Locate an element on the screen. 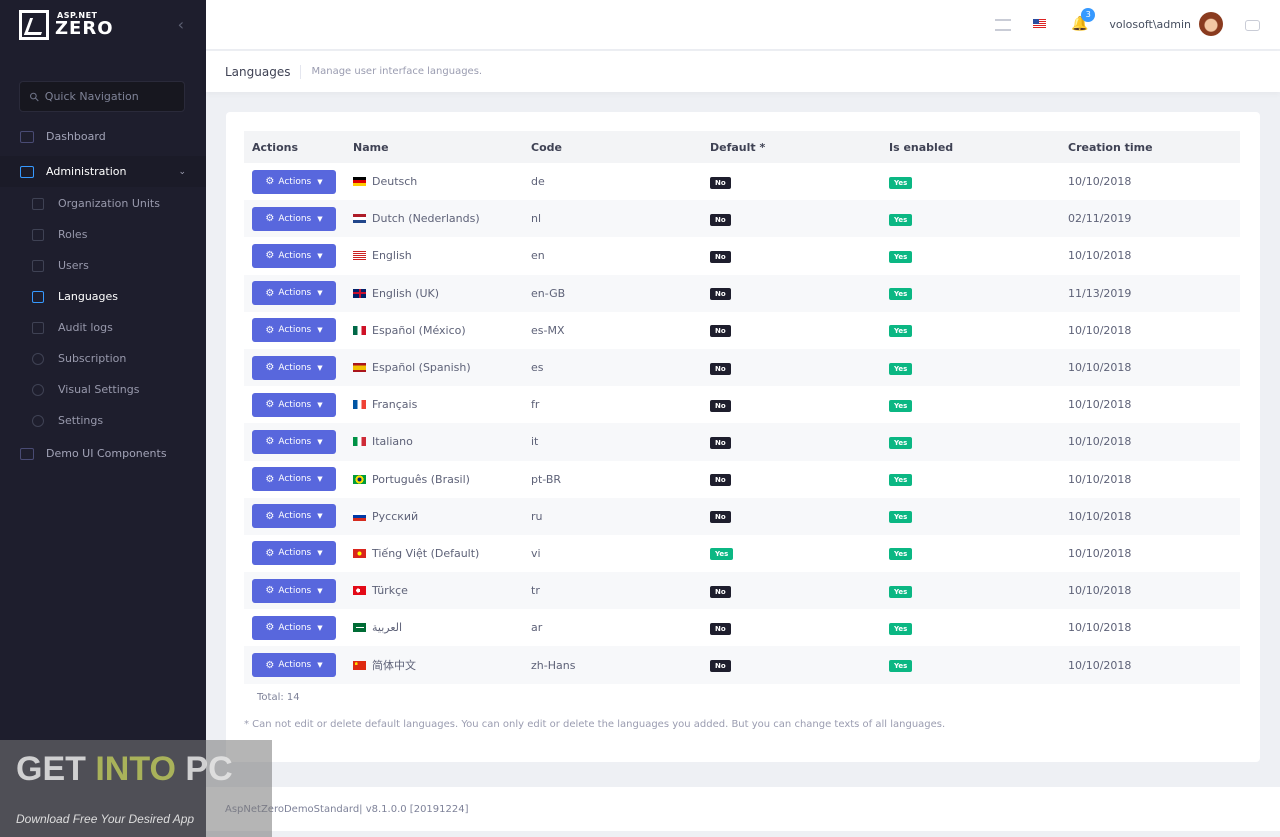  sidebar-item-label: Organization Units is located at coordinates (109, 203).